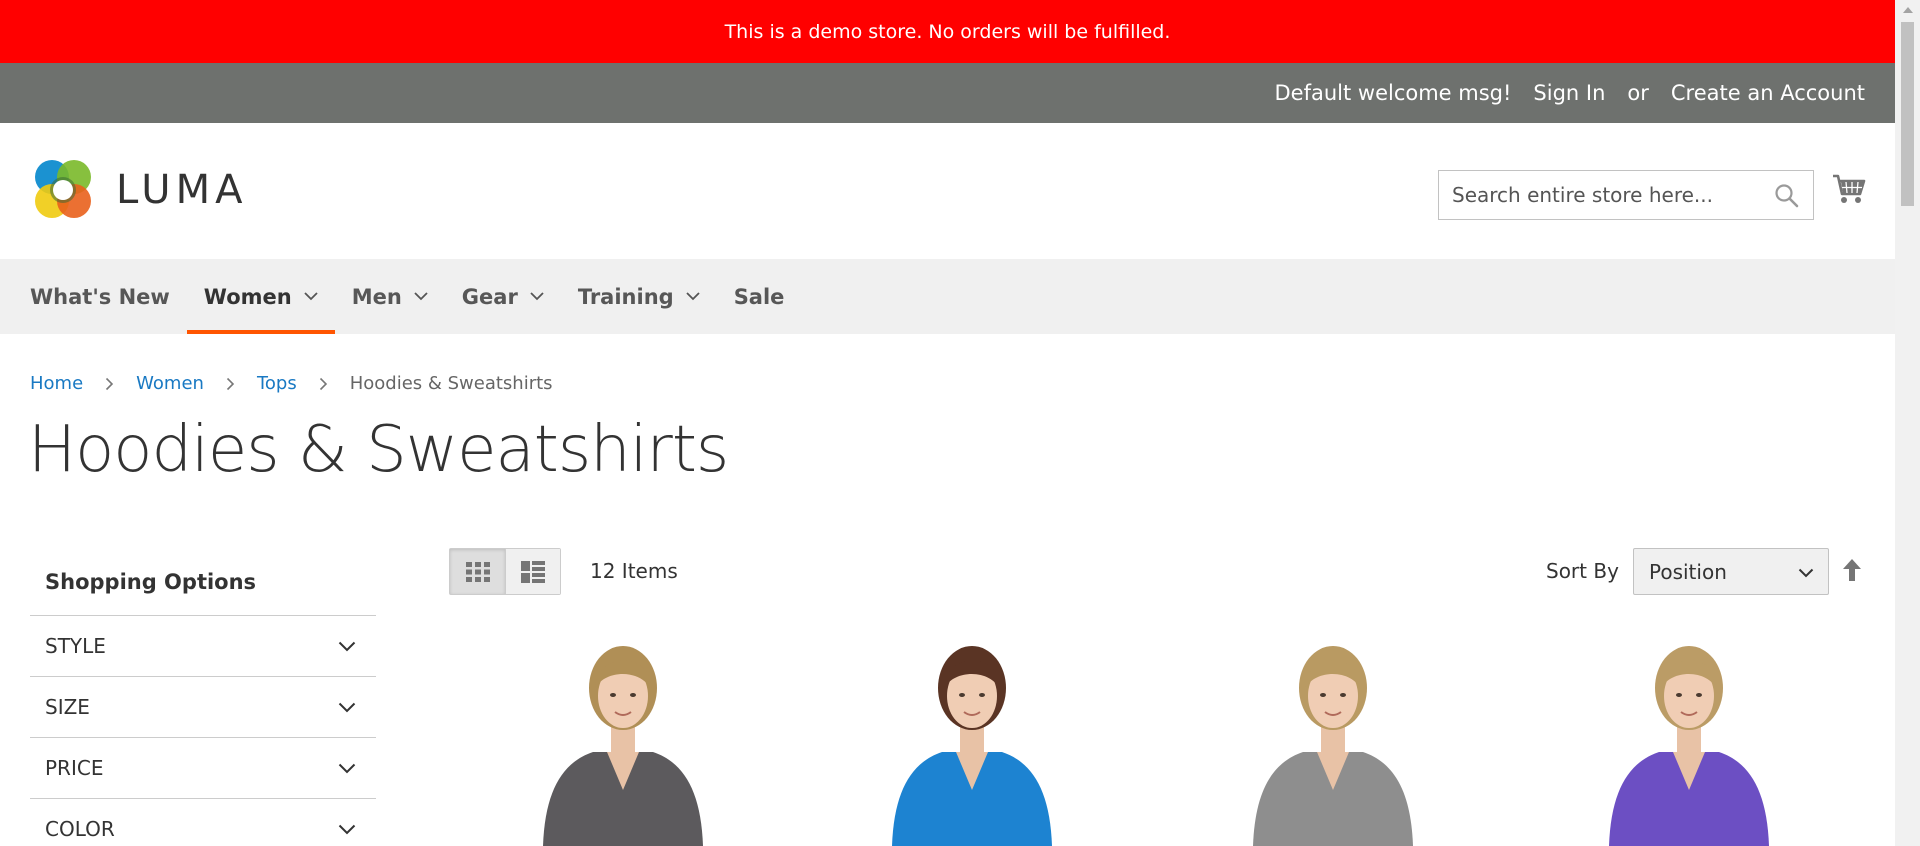 This screenshot has height=846, width=1920. I want to click on nav-item-label: Gear, so click(489, 296).